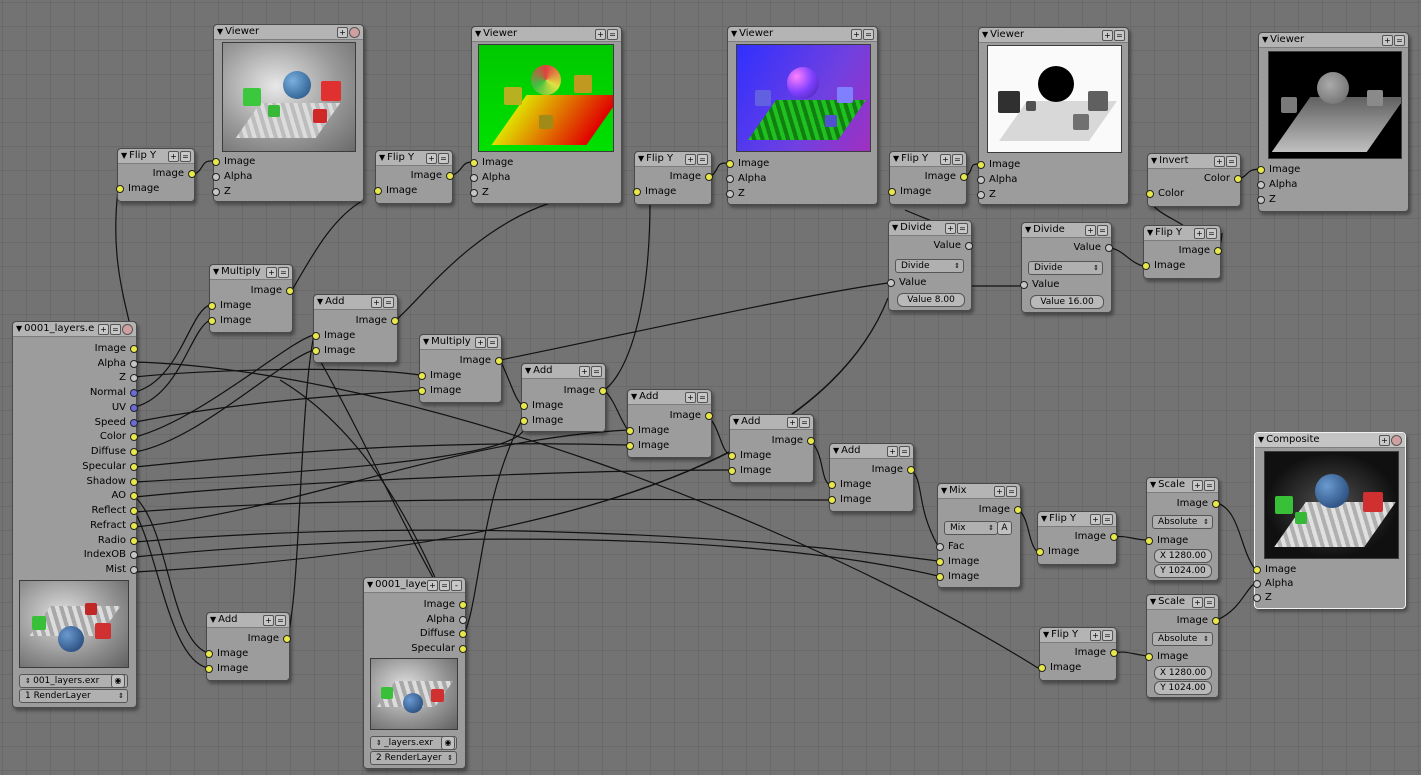  Describe the element at coordinates (288, 113) in the screenshot. I see `viewer-node: ▼ Viewer + Image Alpha Z` at that location.